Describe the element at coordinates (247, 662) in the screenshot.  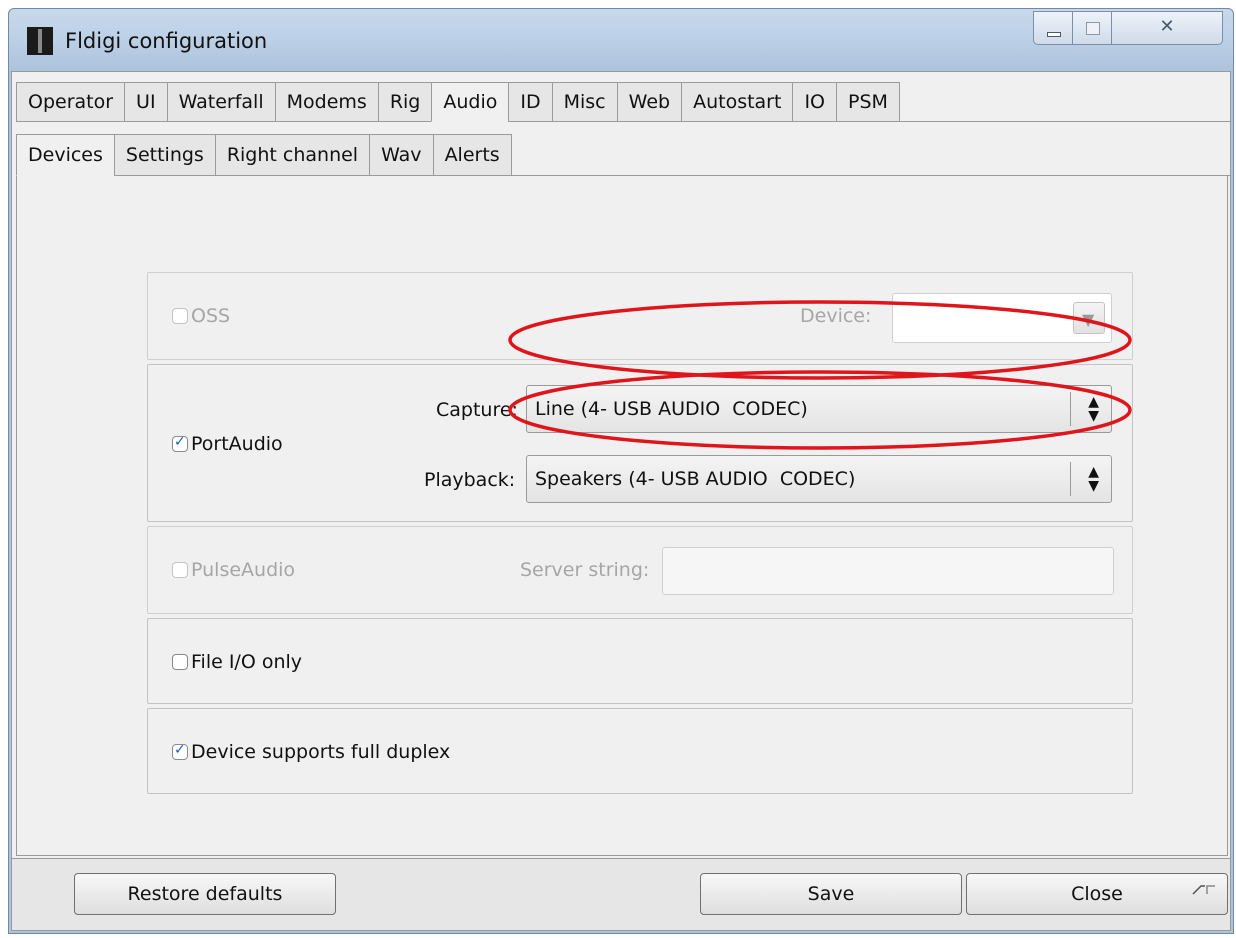
I see `file-io-label: File I/O only` at that location.